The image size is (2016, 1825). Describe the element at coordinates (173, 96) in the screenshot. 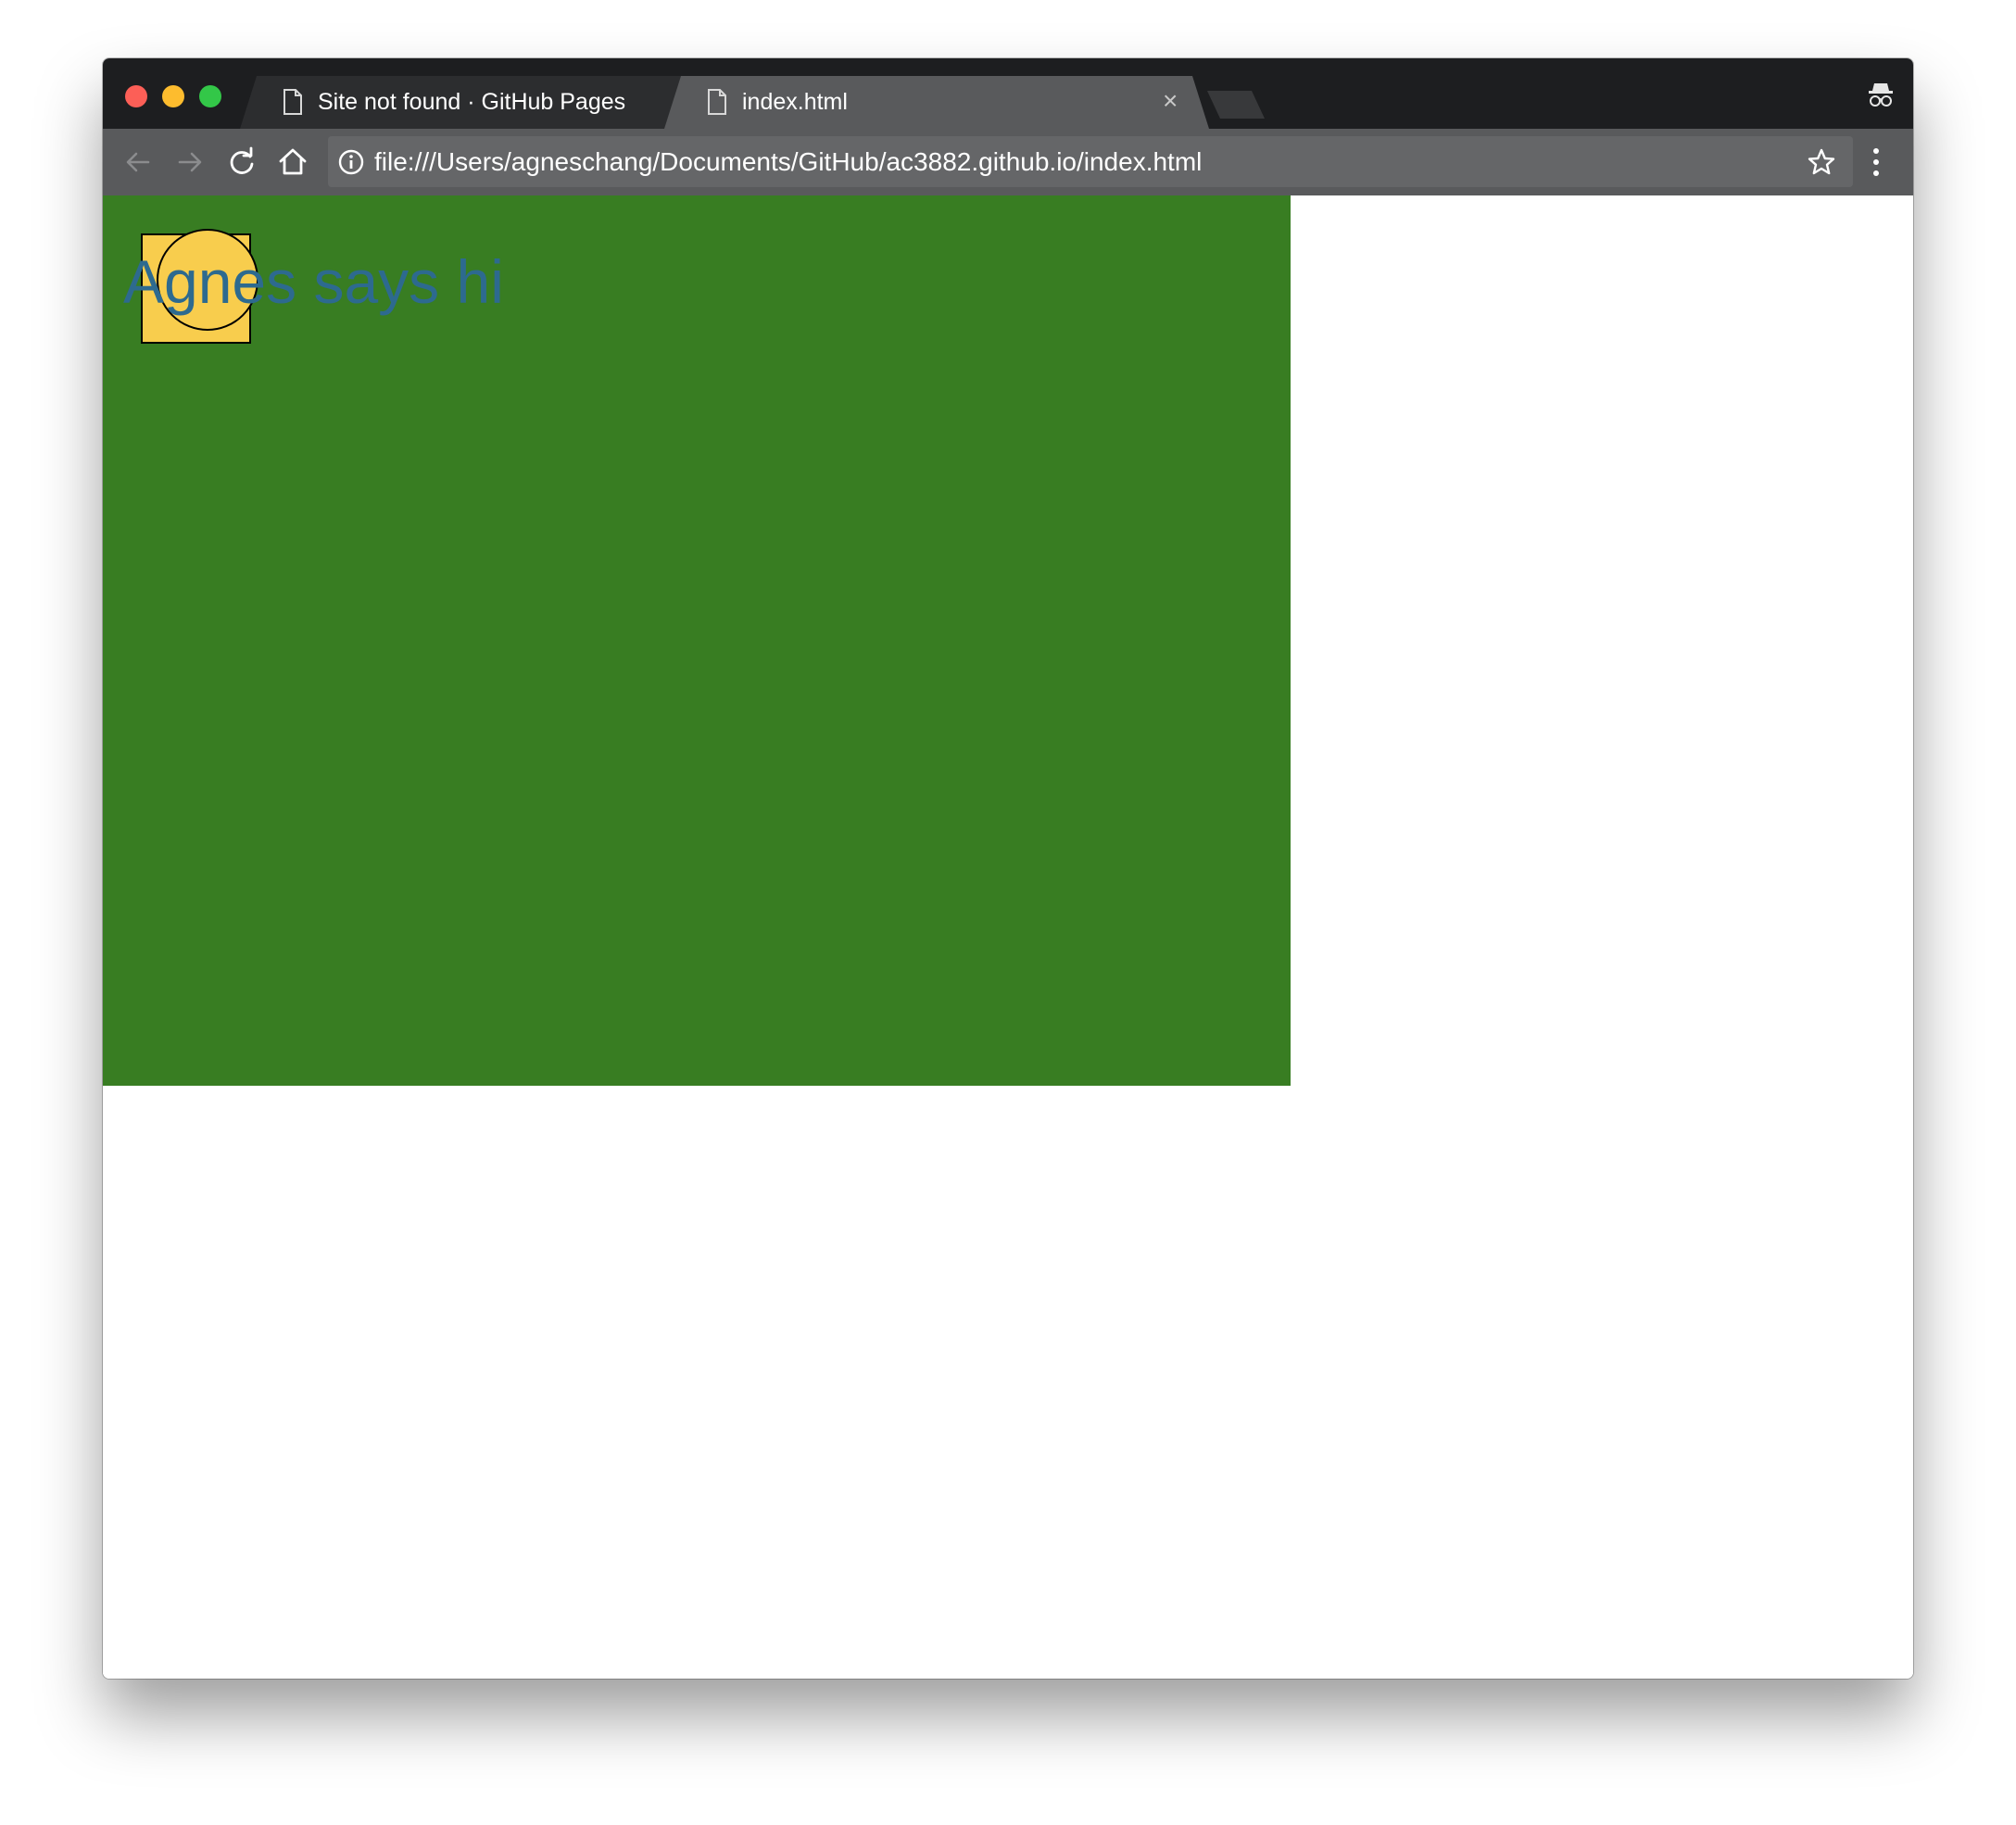

I see `minimize-window-button` at that location.